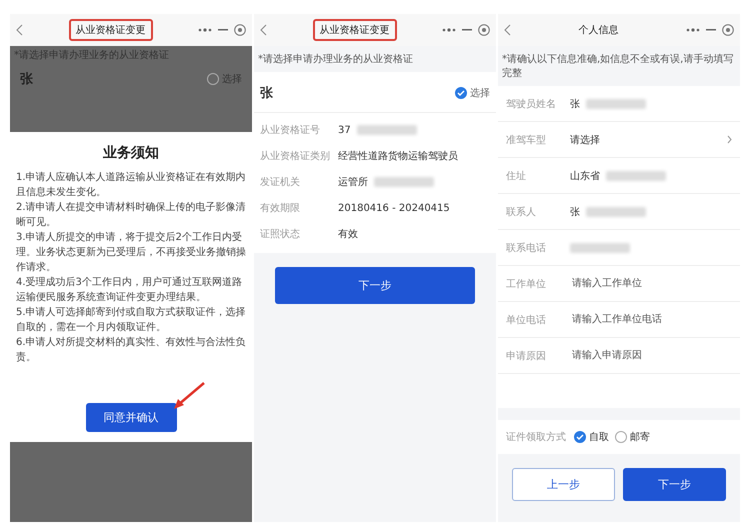  I want to click on field-value: 山东省, so click(585, 176).